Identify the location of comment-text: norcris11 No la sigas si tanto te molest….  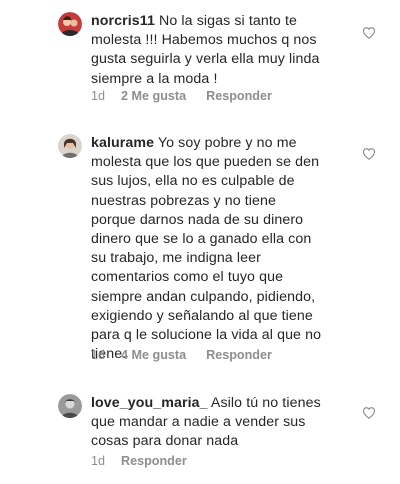
(222, 50).